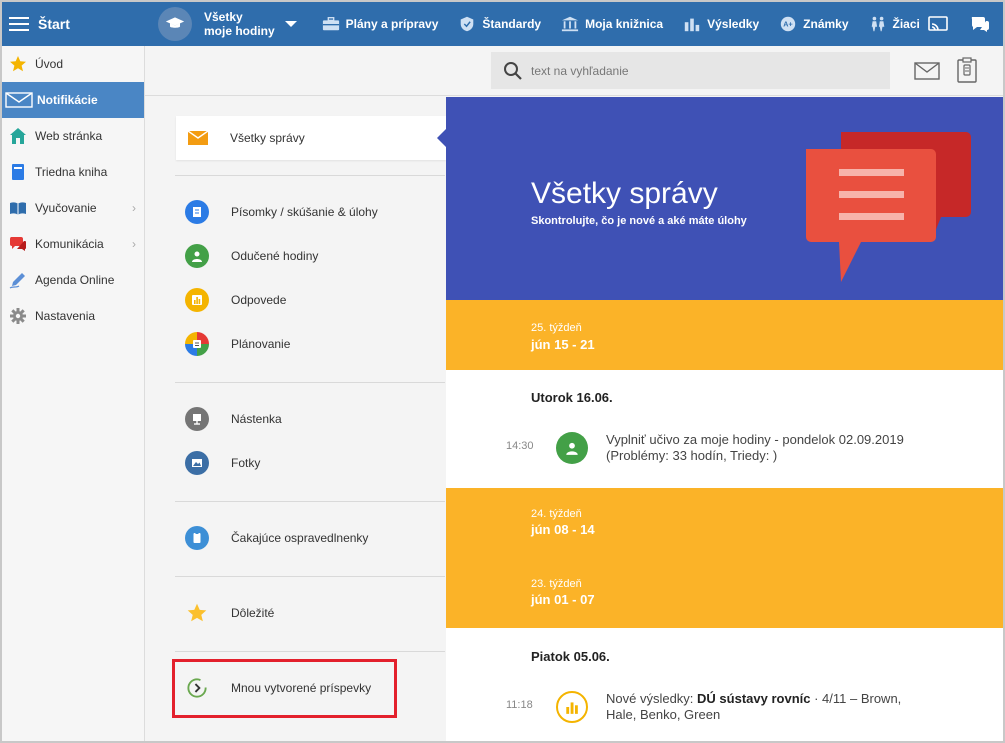  I want to click on notification-text: Nové výsledky:, so click(652, 698).